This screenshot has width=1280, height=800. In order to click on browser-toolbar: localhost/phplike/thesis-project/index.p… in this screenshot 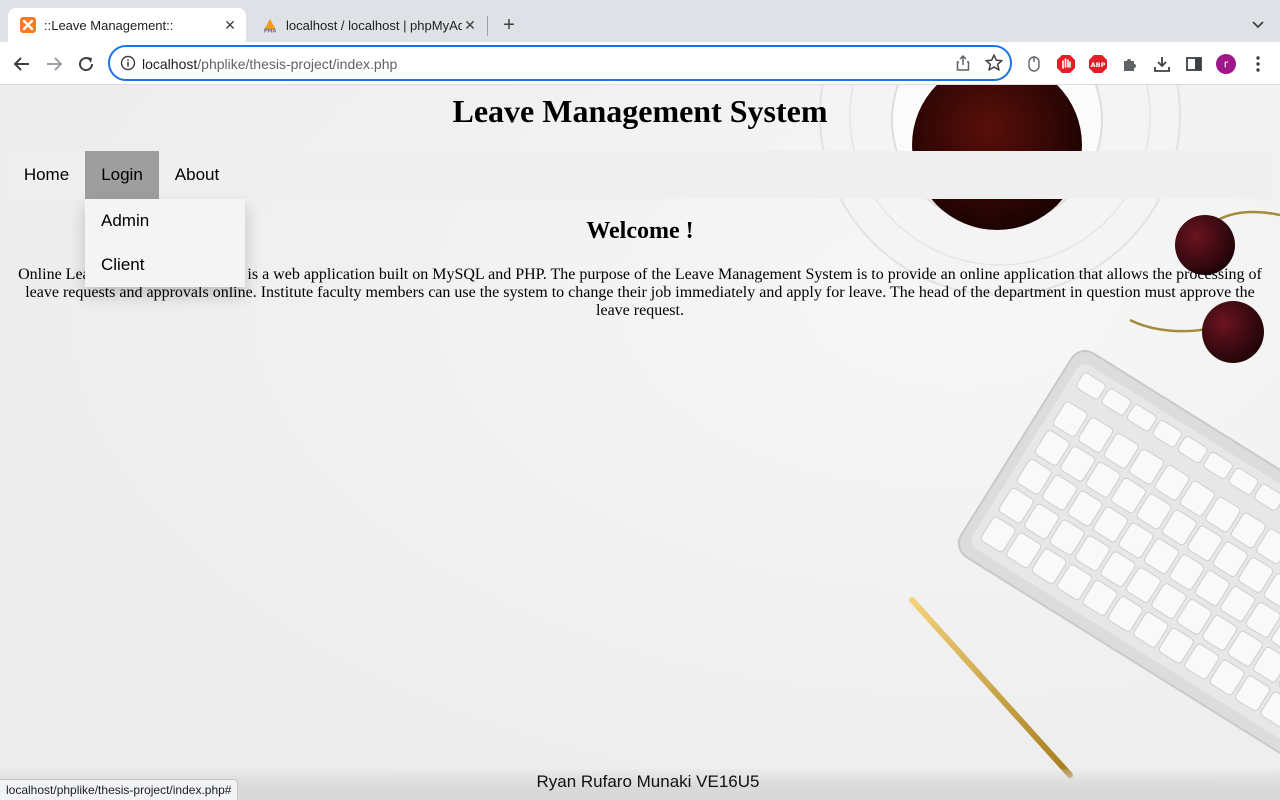, I will do `click(640, 63)`.